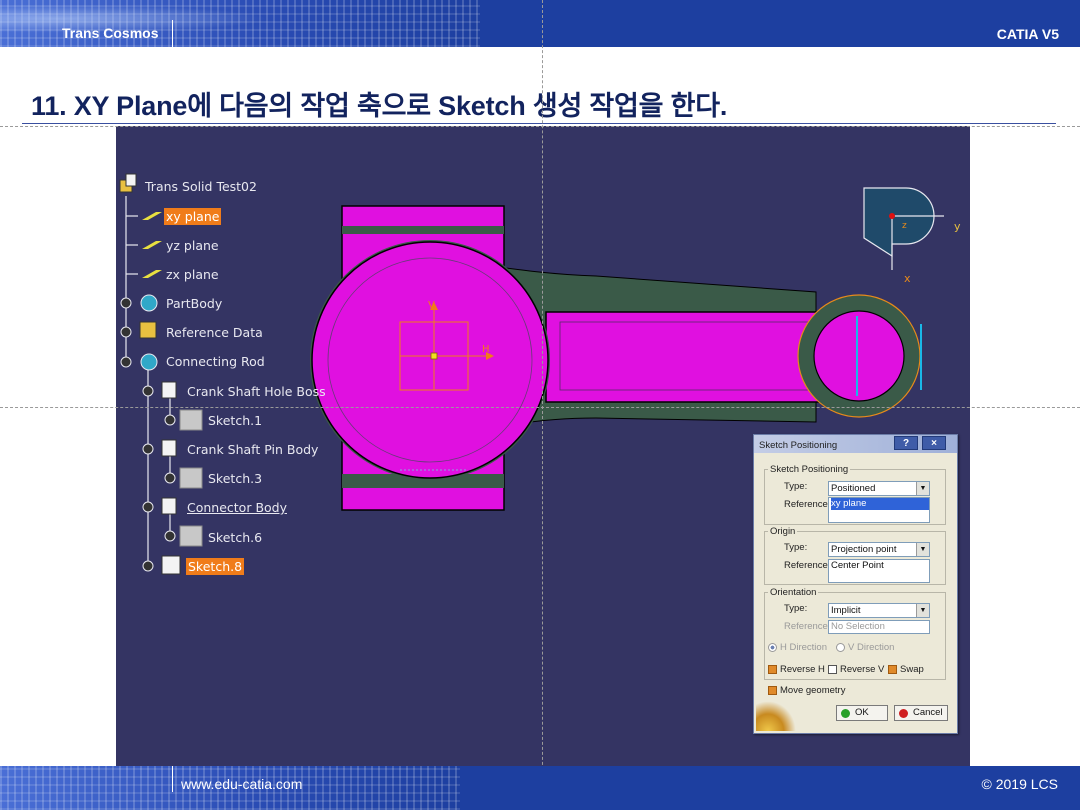  I want to click on reverse-h-label: Reverse H, so click(802, 669).